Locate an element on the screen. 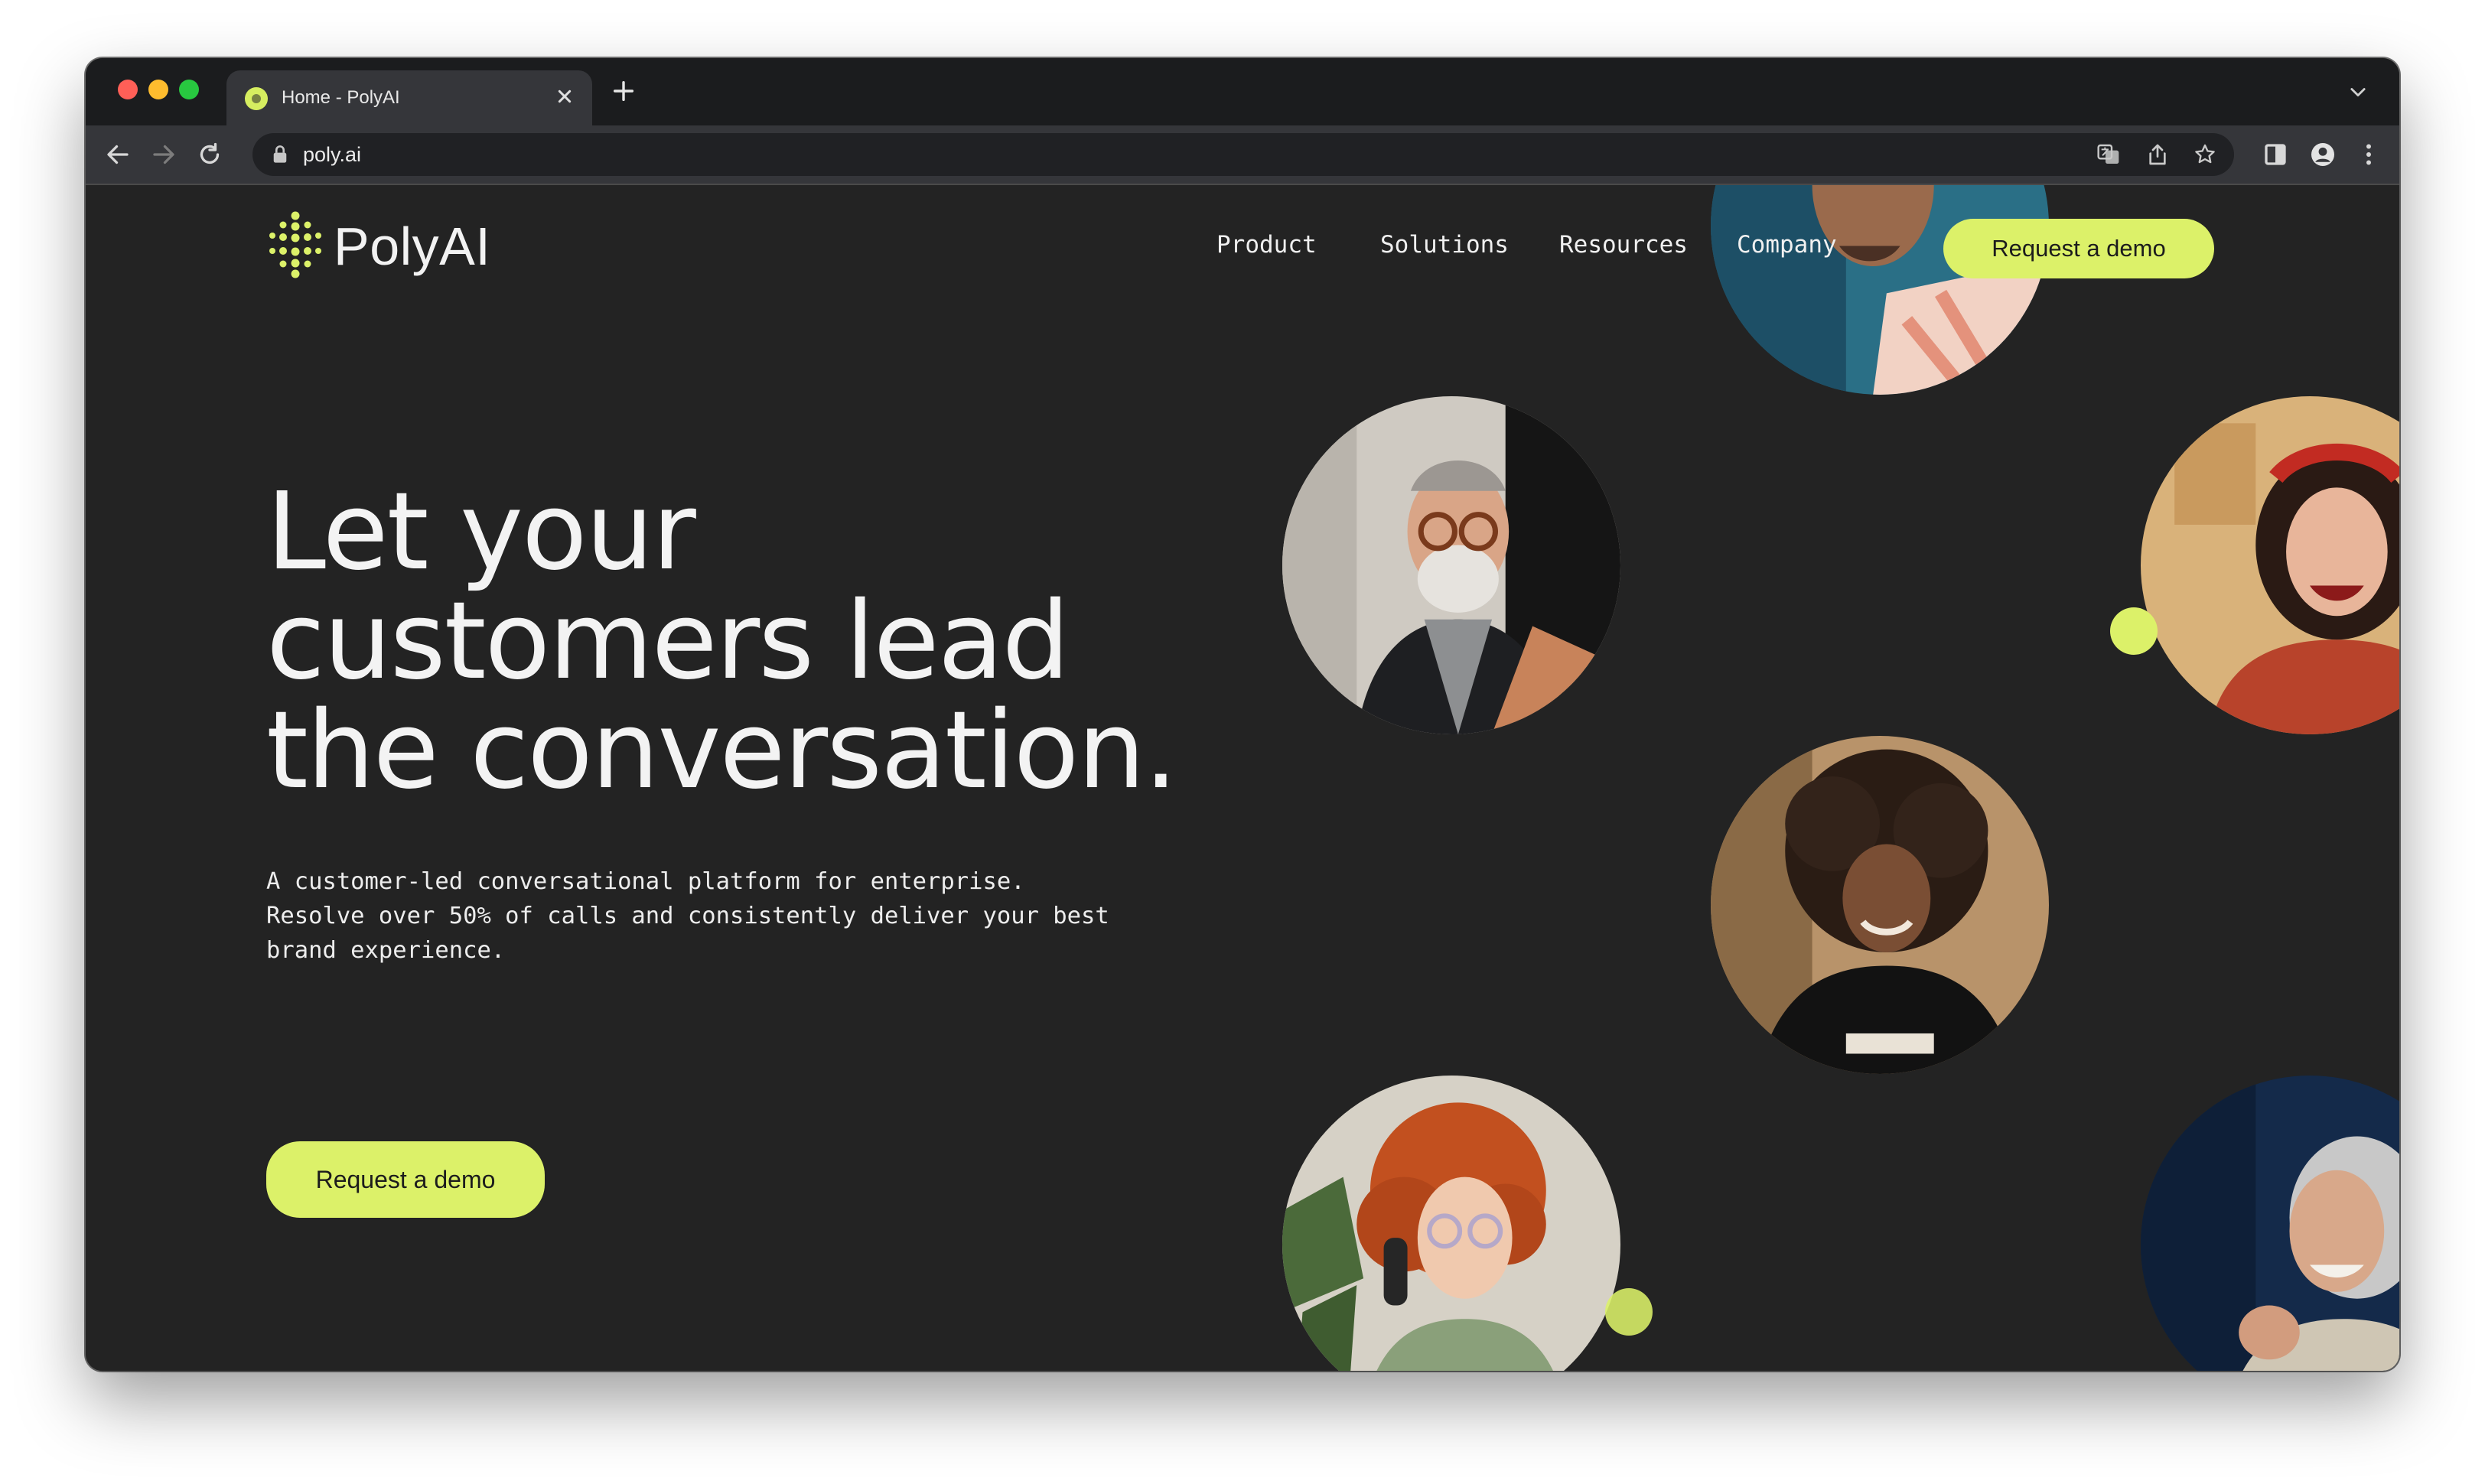  translate-icon is located at coordinates (2108, 154).